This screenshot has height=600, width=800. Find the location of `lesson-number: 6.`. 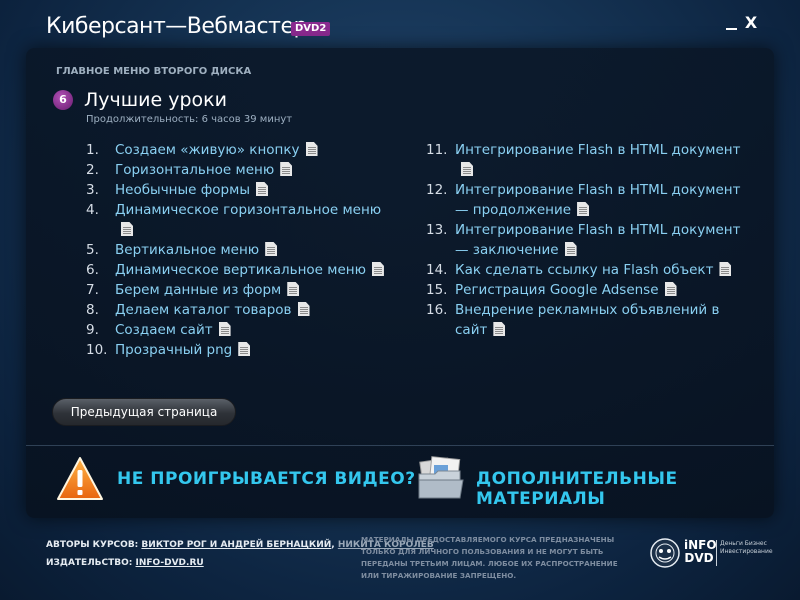

lesson-number: 6. is located at coordinates (92, 270).